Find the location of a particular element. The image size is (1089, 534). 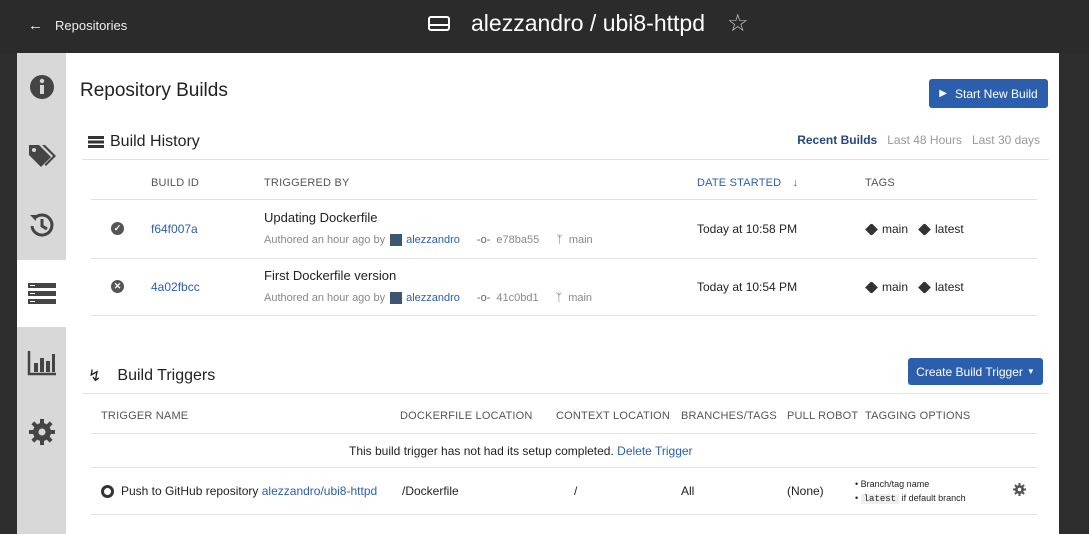

sort-desc-icon: ↓ is located at coordinates (795, 183).